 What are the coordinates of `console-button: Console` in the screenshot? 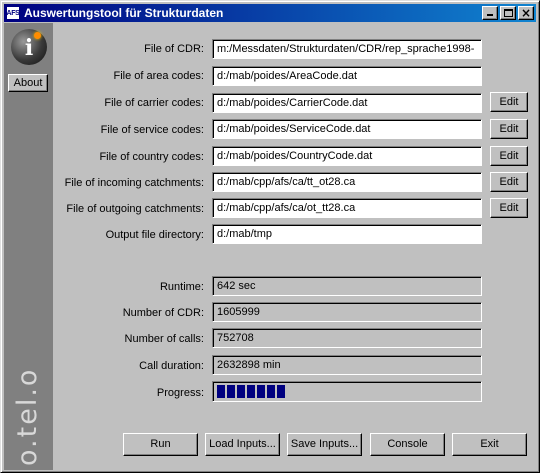 It's located at (407, 444).